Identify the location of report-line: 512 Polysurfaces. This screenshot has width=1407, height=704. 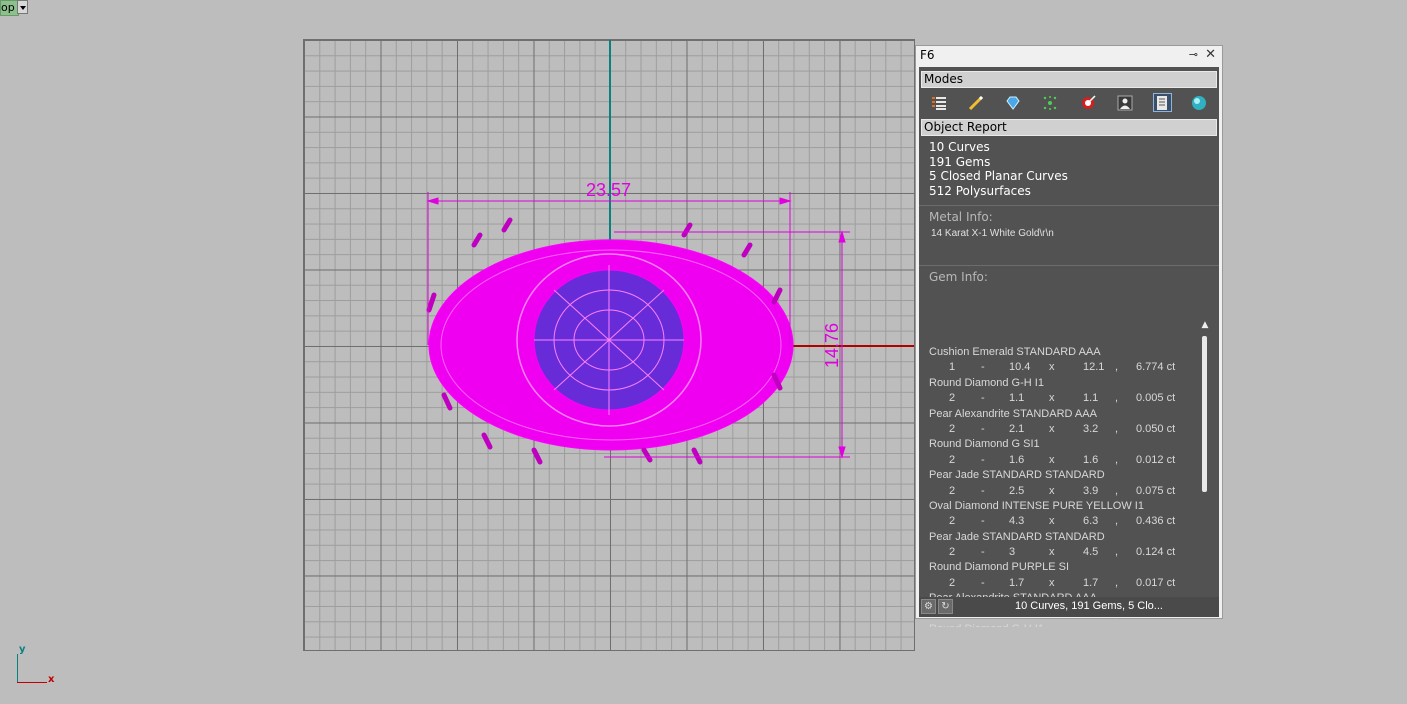
(980, 190).